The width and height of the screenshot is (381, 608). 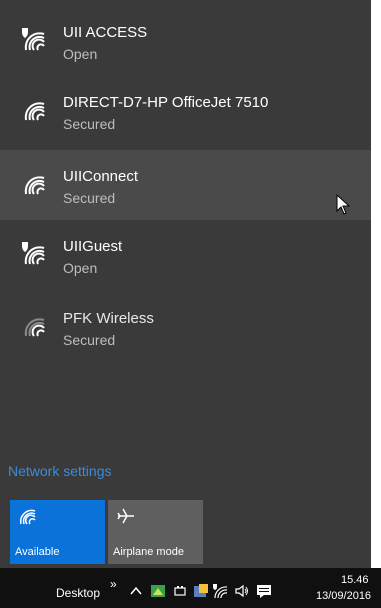 What do you see at coordinates (125, 516) in the screenshot?
I see `airplane-icon` at bounding box center [125, 516].